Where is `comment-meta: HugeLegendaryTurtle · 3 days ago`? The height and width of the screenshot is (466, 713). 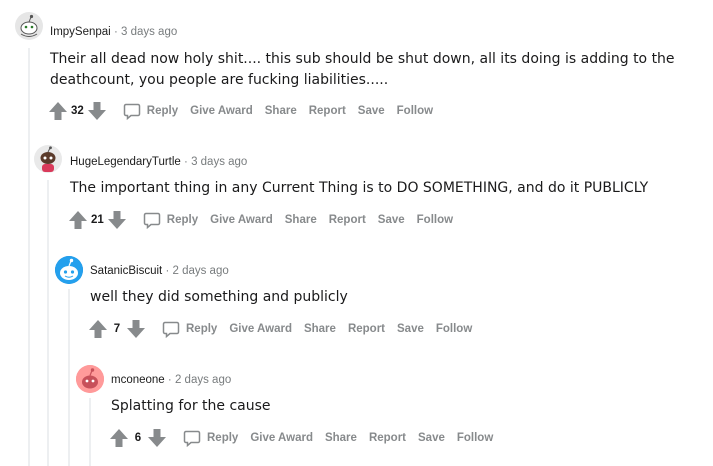 comment-meta: HugeLegendaryTurtle · 3 days ago is located at coordinates (158, 162).